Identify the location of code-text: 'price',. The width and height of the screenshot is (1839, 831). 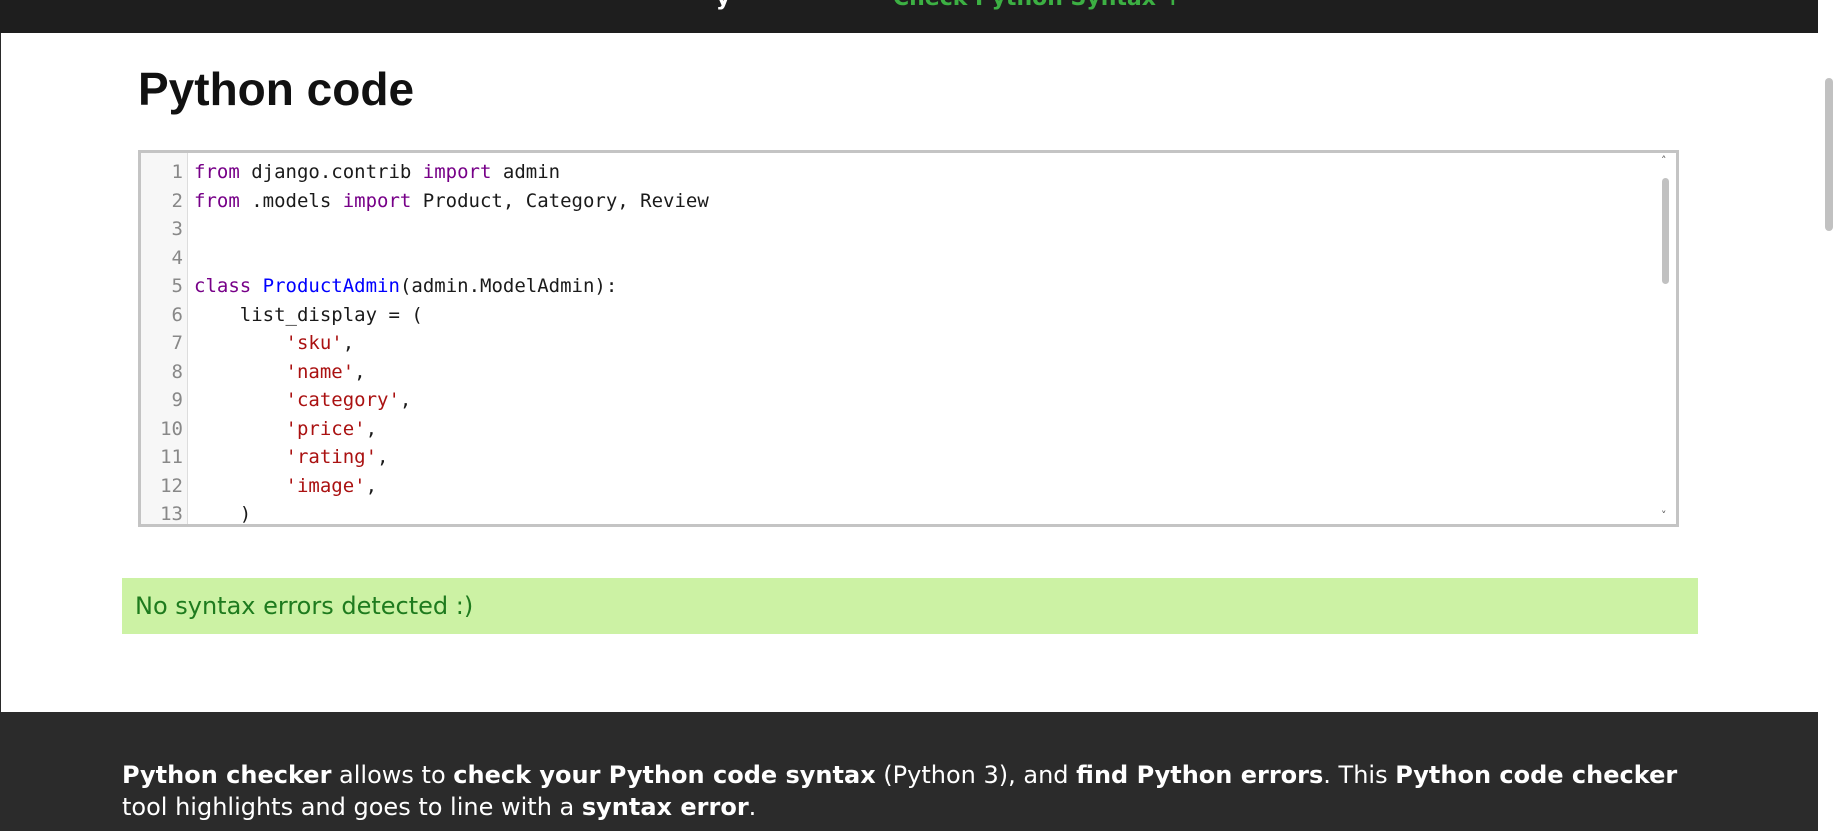
(286, 429).